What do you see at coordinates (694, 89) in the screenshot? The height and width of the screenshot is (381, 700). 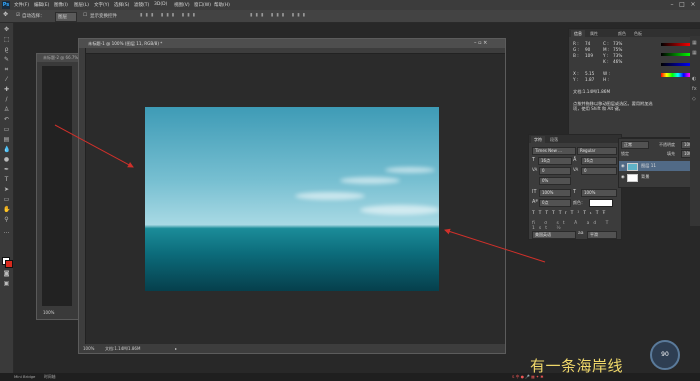 I see `styles-panel-icon: fx` at bounding box center [694, 89].